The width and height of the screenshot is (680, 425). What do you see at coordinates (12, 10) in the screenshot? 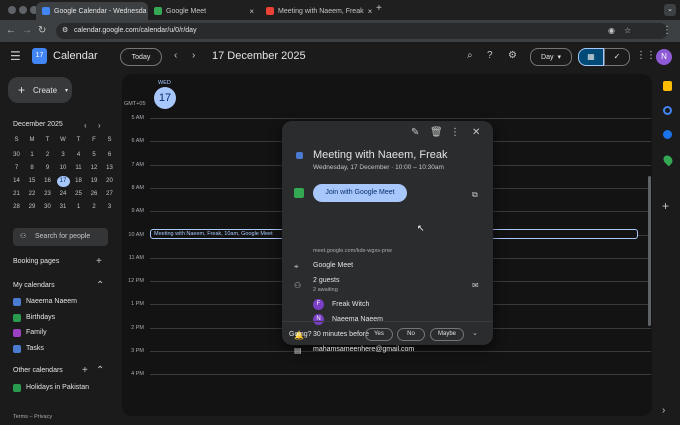
I see `window-close-dot` at bounding box center [12, 10].